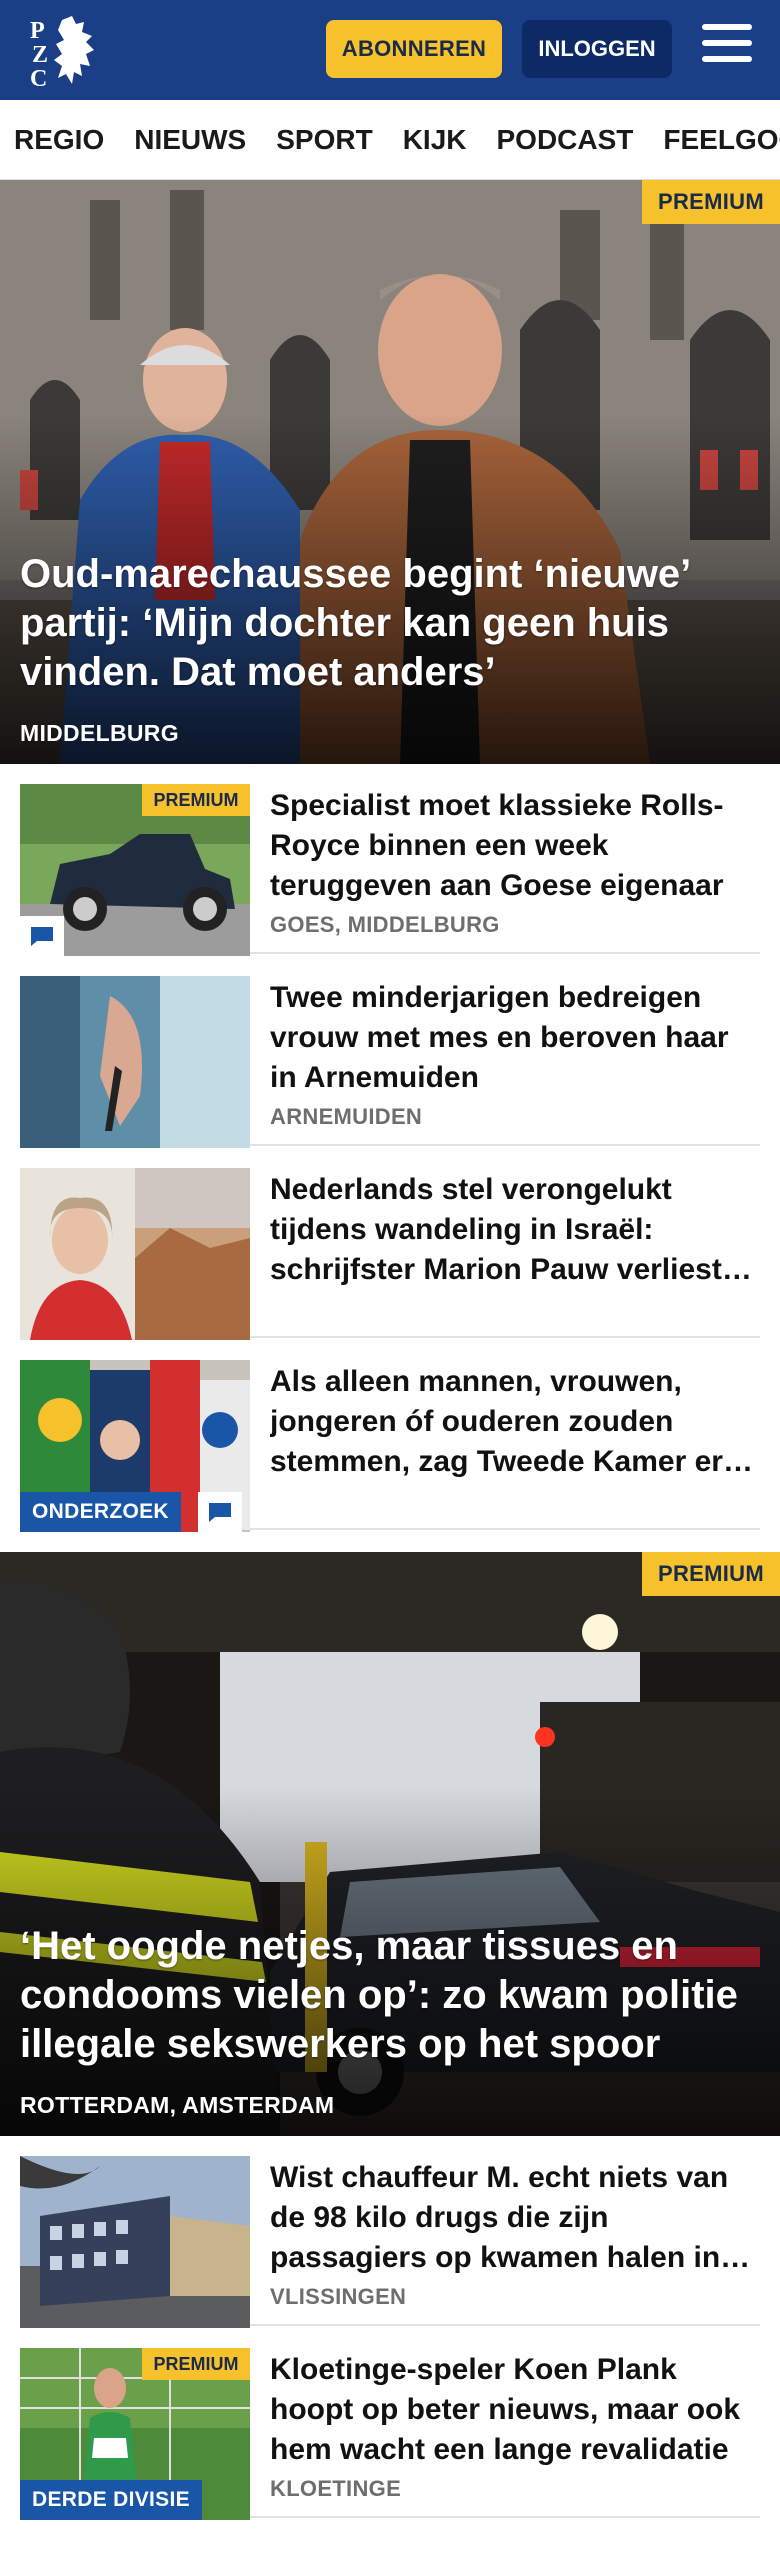 The height and width of the screenshot is (2560, 780). I want to click on pzc-logo: P Z C, so click(69, 52).